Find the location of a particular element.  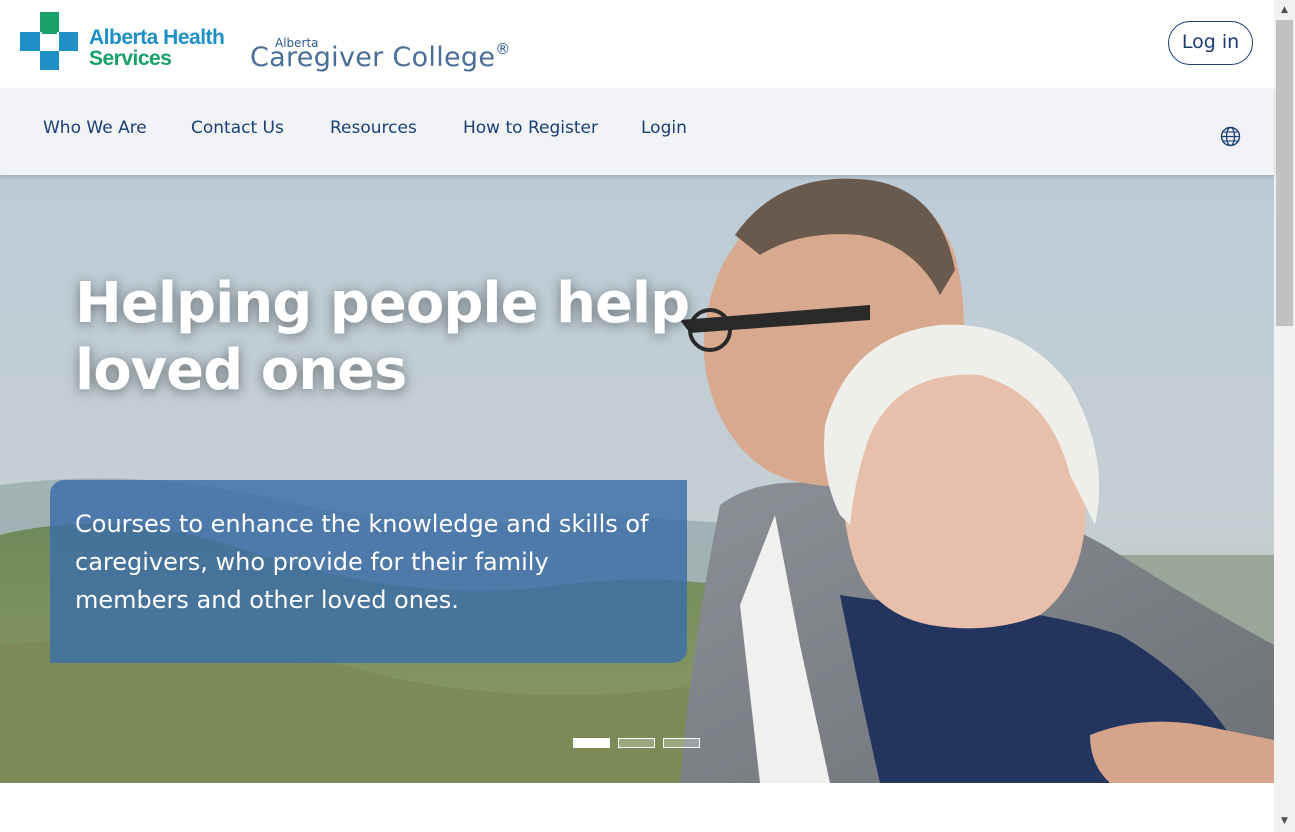

log-in-button: Log in is located at coordinates (1210, 43).